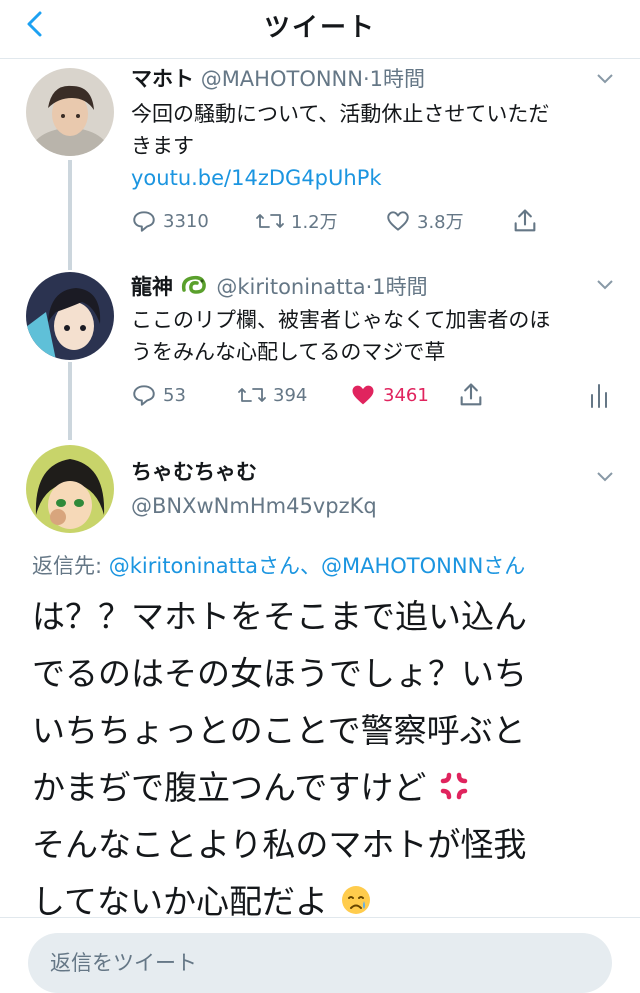 The width and height of the screenshot is (640, 993). What do you see at coordinates (162, 146) in the screenshot?
I see `tweet-text-line: きます` at bounding box center [162, 146].